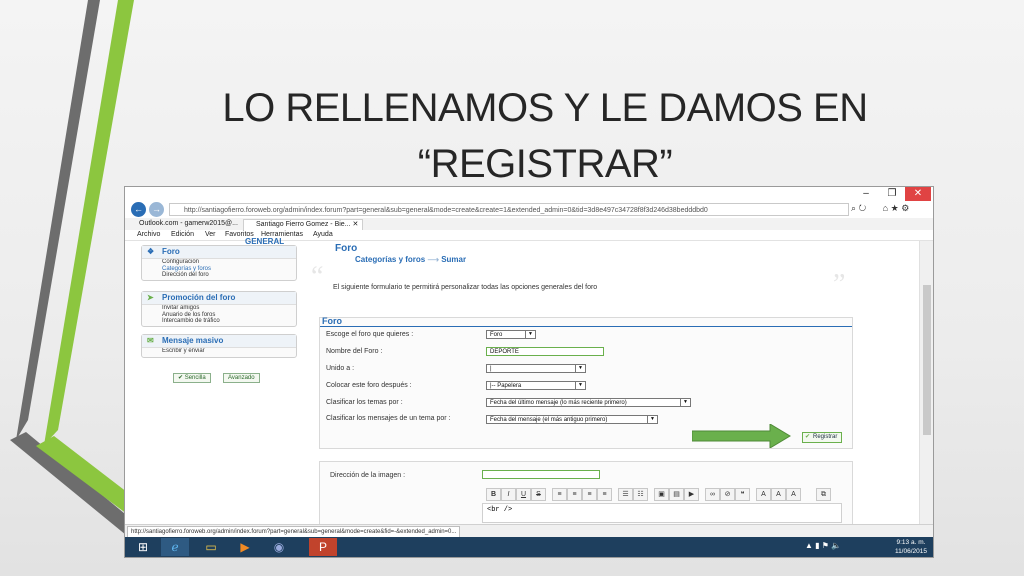  I want to click on page-scrollbar, so click(926, 382).